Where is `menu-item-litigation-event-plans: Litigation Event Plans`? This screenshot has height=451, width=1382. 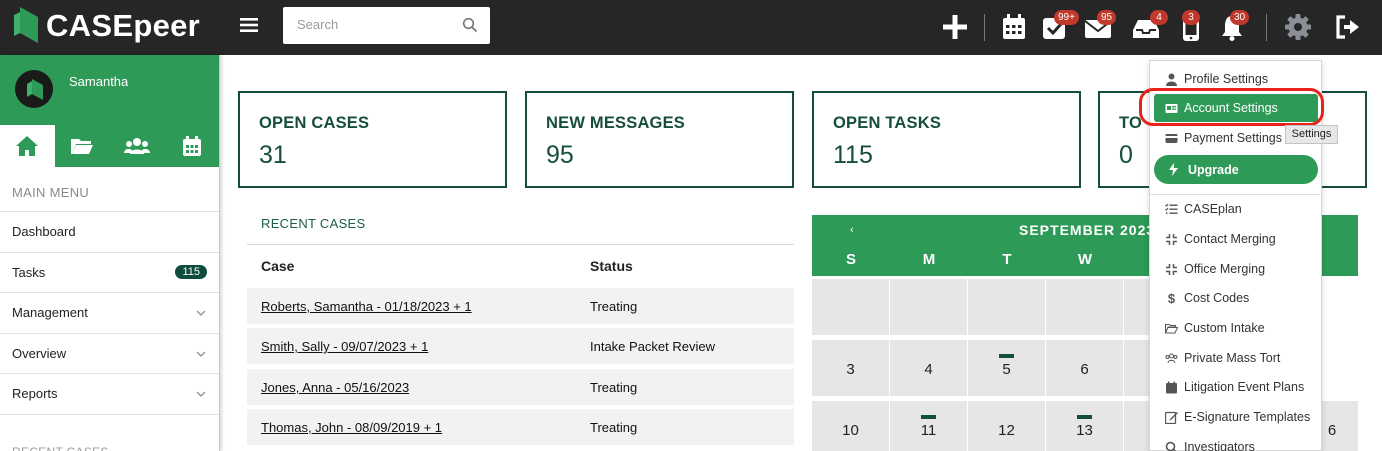
menu-item-litigation-event-plans: Litigation Event Plans is located at coordinates (1235, 387).